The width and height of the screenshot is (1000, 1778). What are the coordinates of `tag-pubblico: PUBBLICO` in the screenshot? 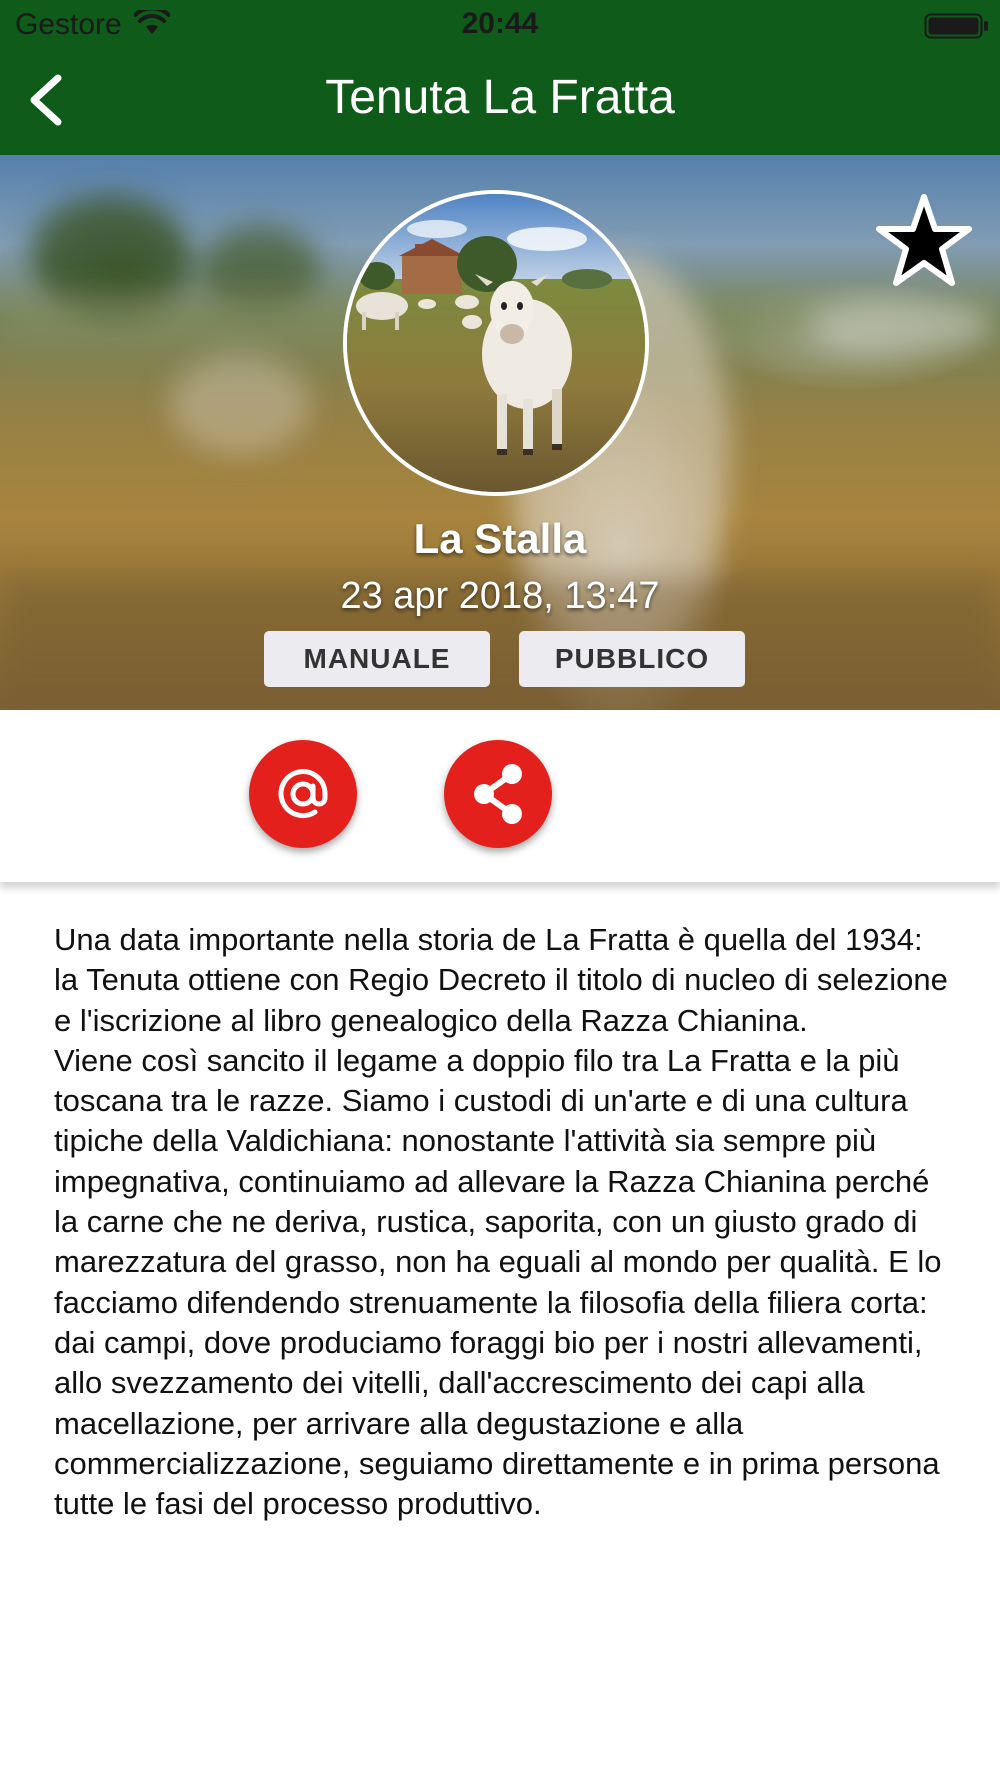 It's located at (632, 659).